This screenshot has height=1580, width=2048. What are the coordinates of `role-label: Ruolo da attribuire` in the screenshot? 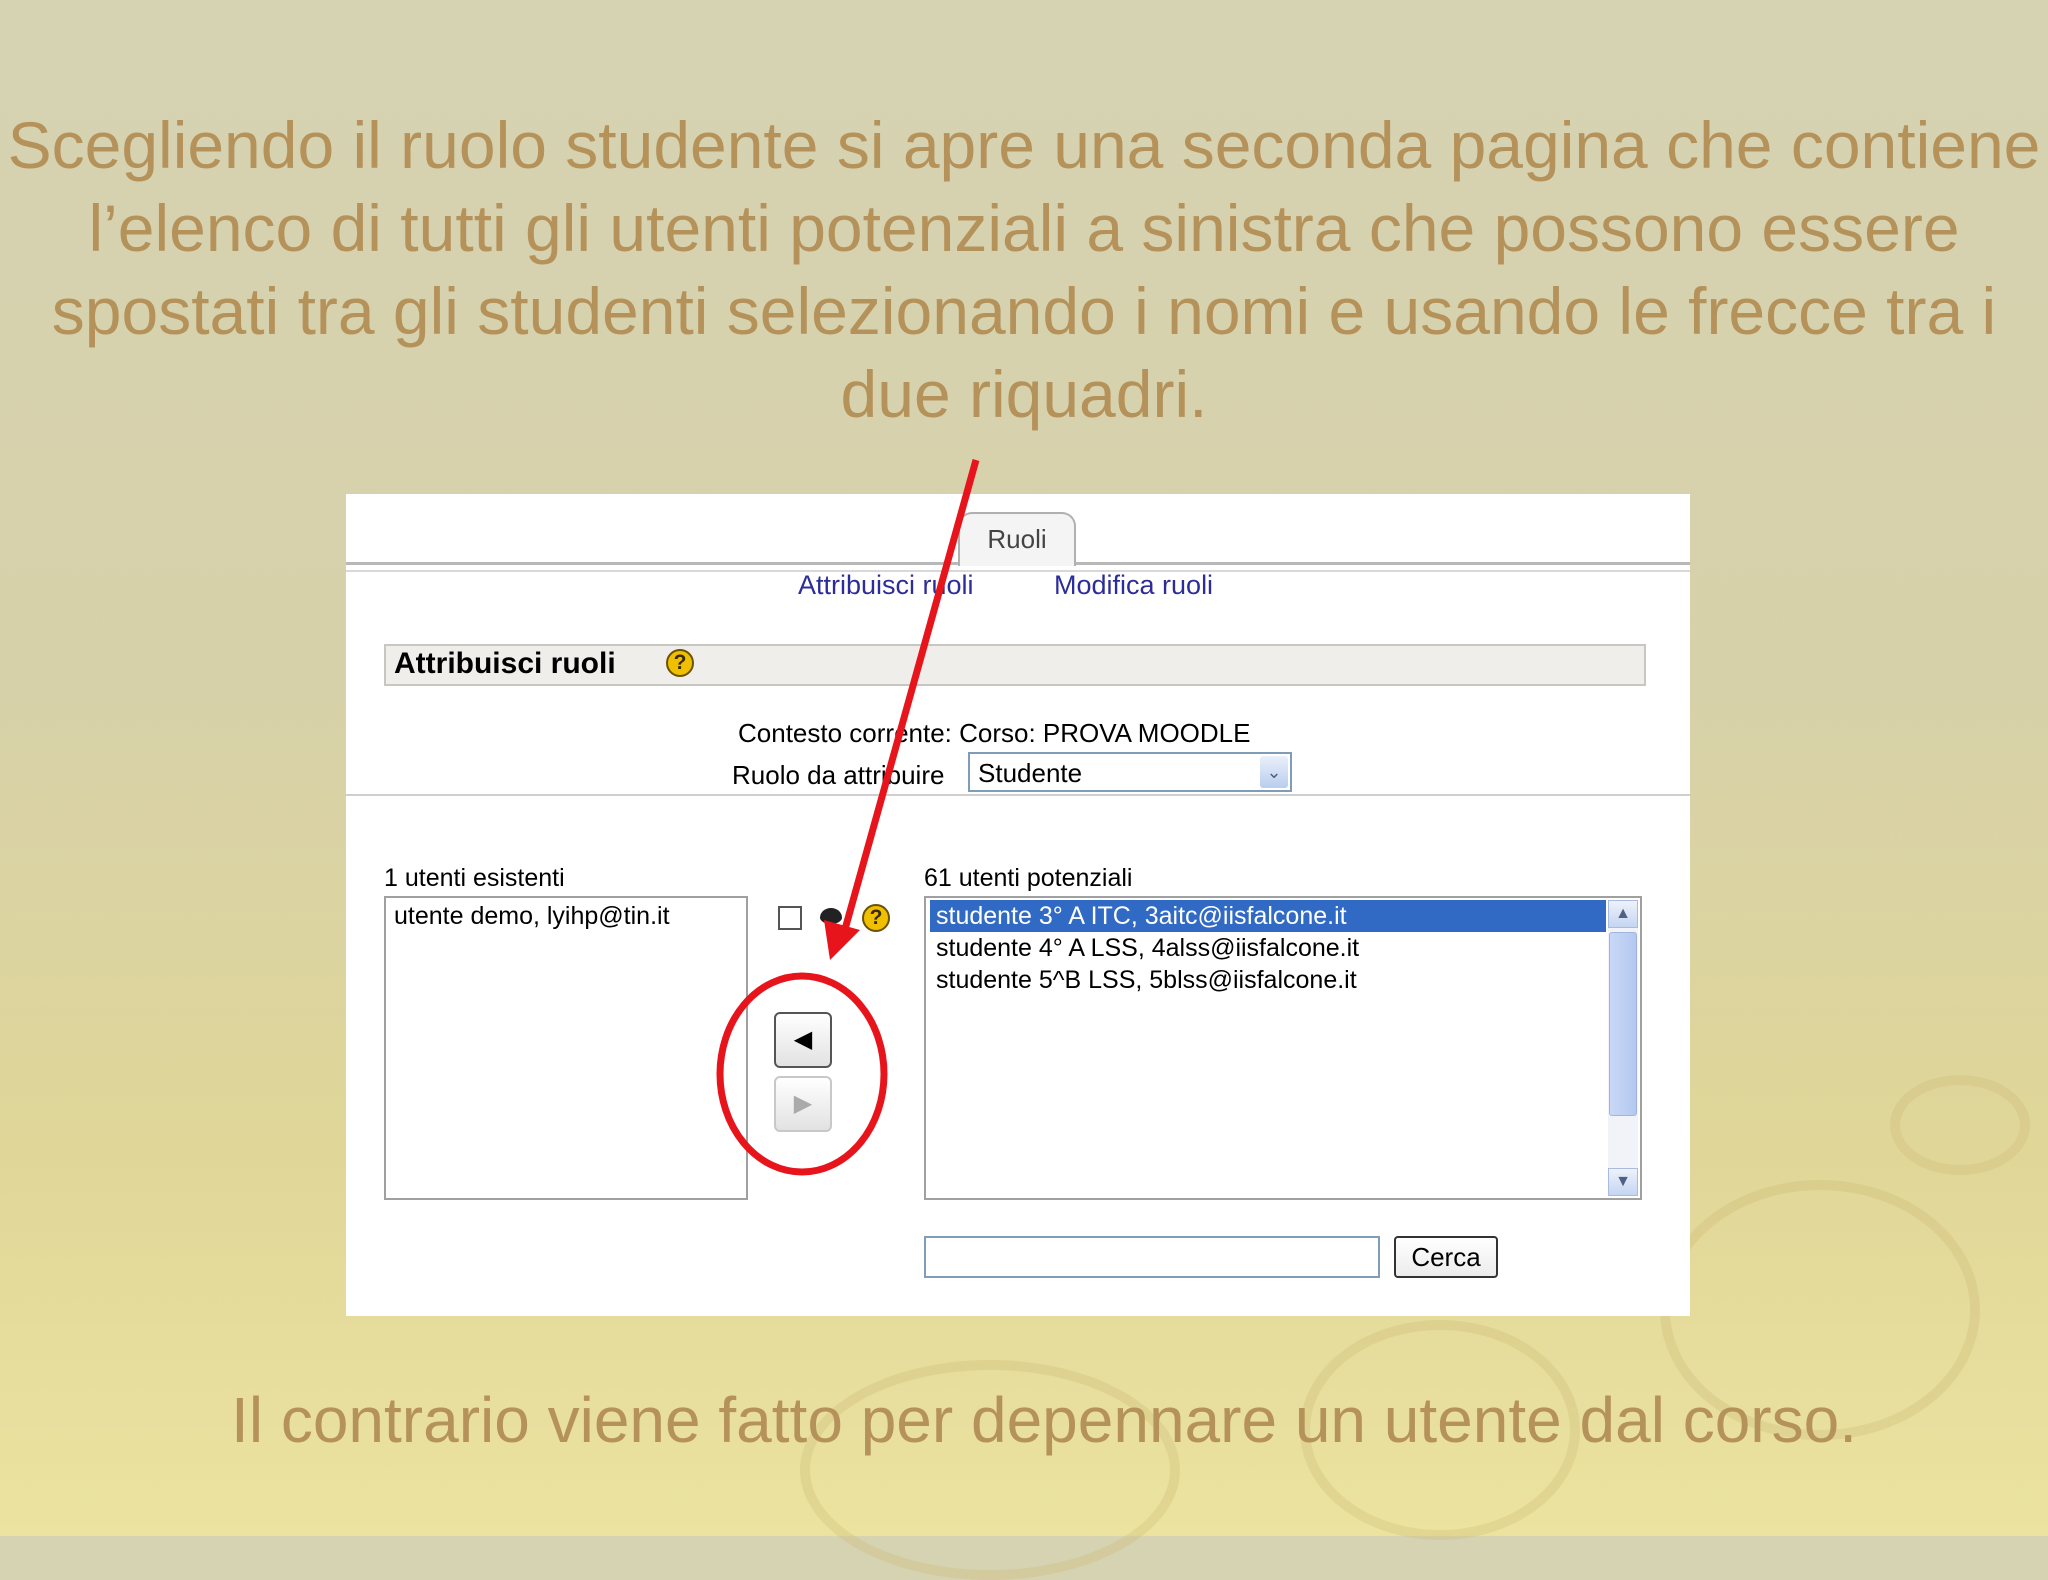 It's located at (838, 775).